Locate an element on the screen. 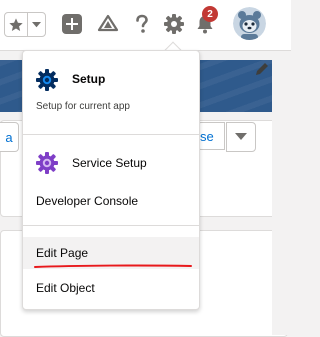 This screenshot has width=320, height=337. setup-subtitle: Setup for current app is located at coordinates (83, 106).